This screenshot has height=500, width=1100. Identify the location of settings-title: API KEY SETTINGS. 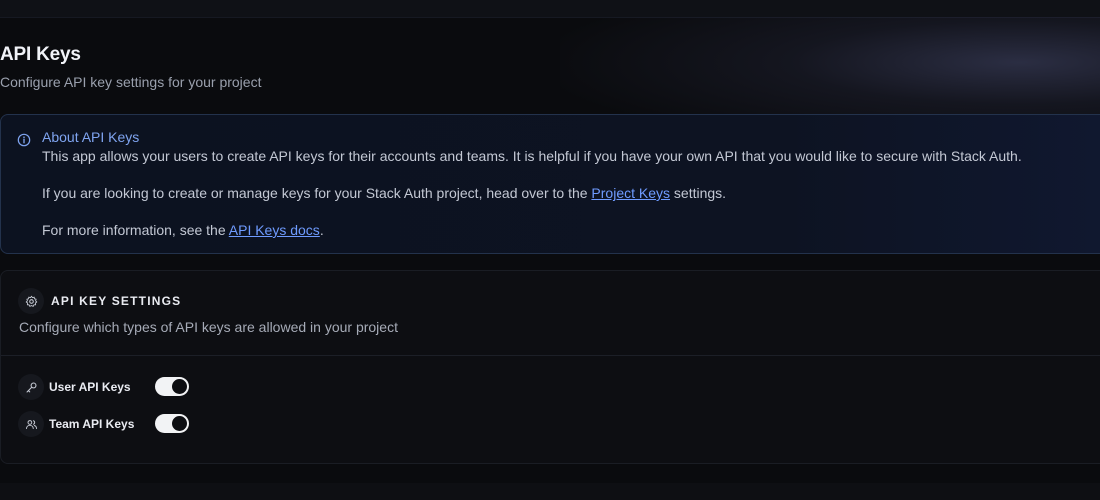
(116, 301).